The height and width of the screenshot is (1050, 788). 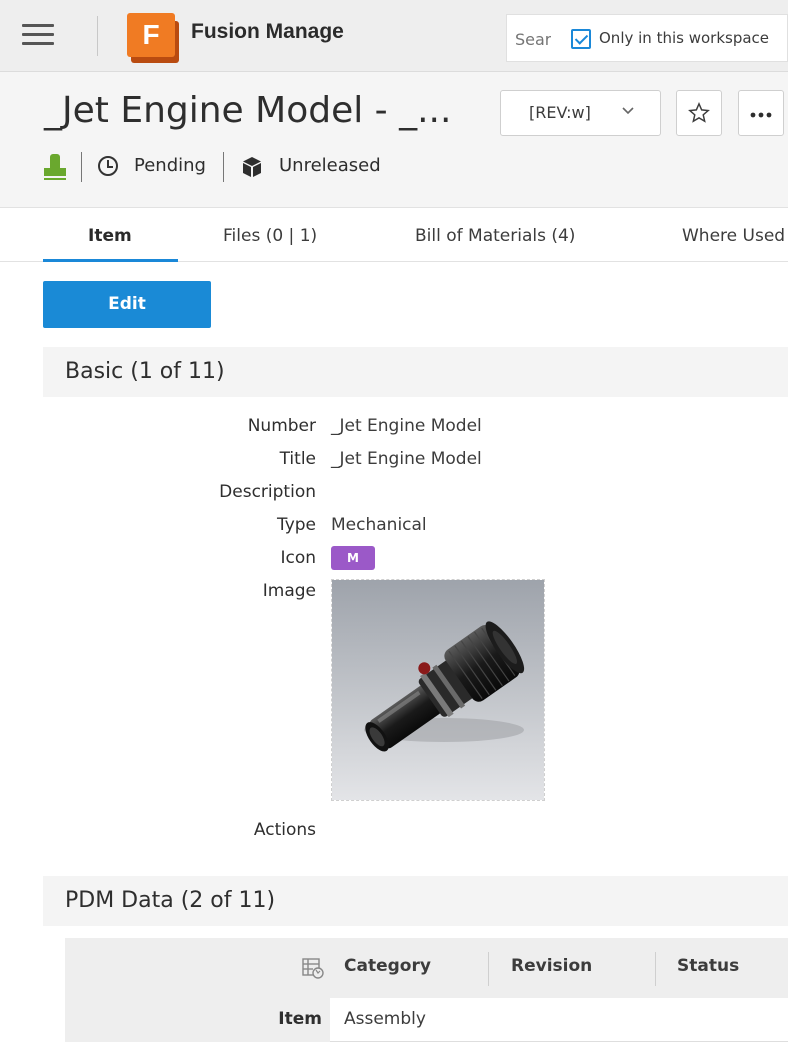 I want to click on cube-icon, so click(x=252, y=167).